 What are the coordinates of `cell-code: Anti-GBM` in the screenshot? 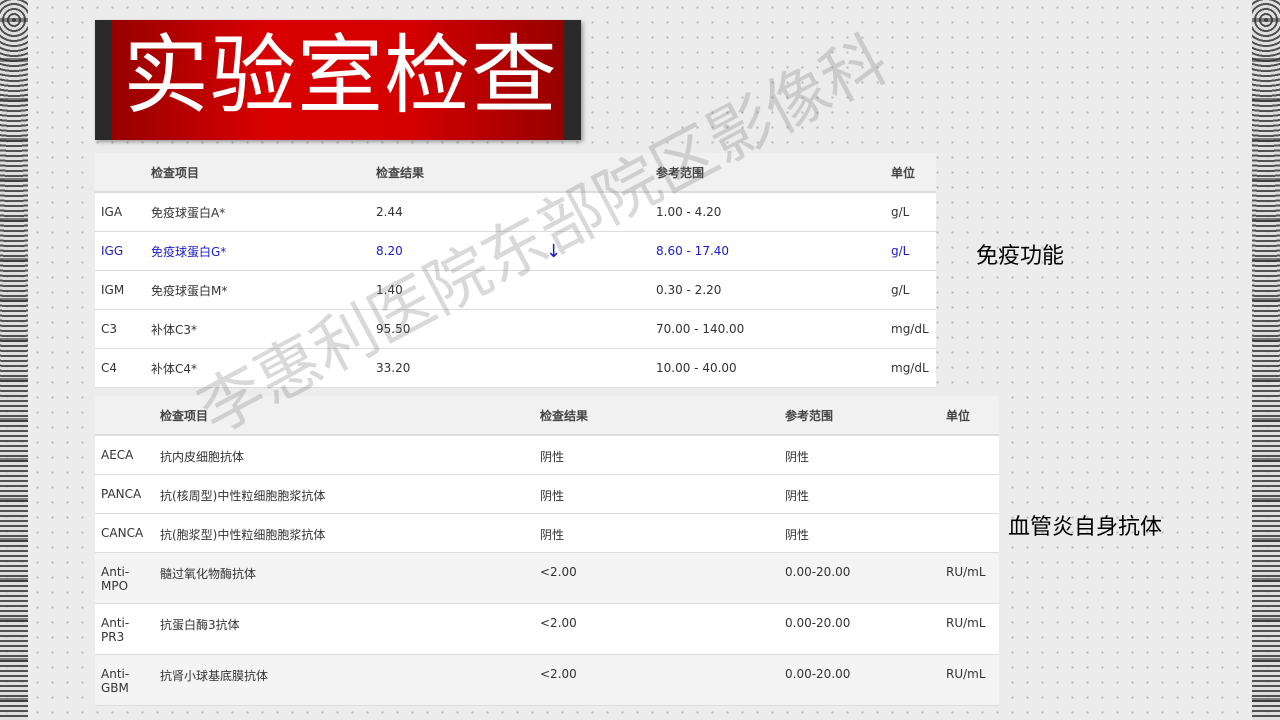 It's located at (124, 680).